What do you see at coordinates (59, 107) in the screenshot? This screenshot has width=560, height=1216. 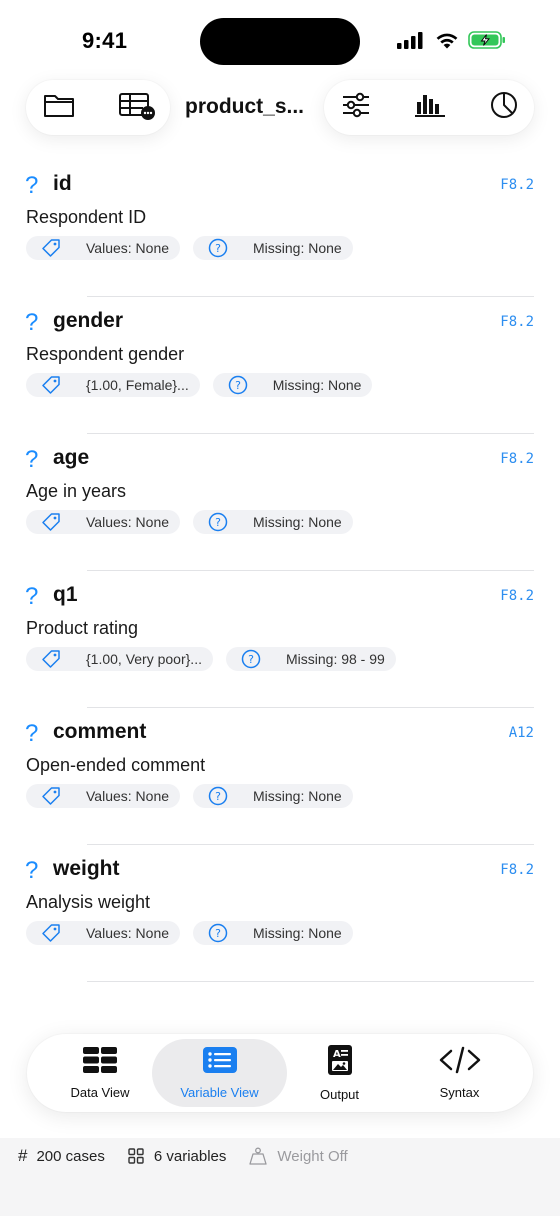 I see `open-file-button` at bounding box center [59, 107].